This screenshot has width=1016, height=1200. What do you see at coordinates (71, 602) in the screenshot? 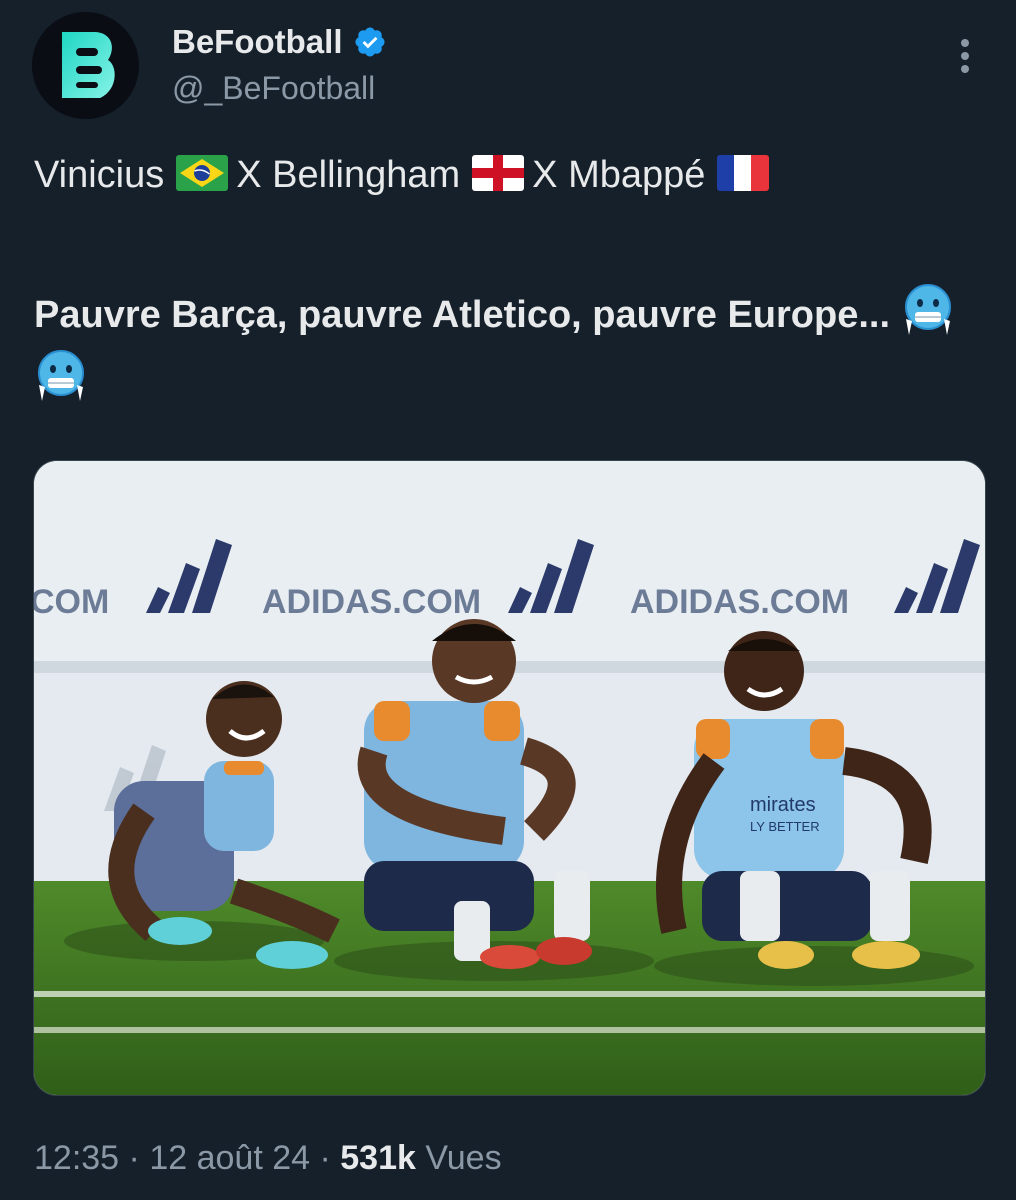
I see `banner-text: COM` at bounding box center [71, 602].